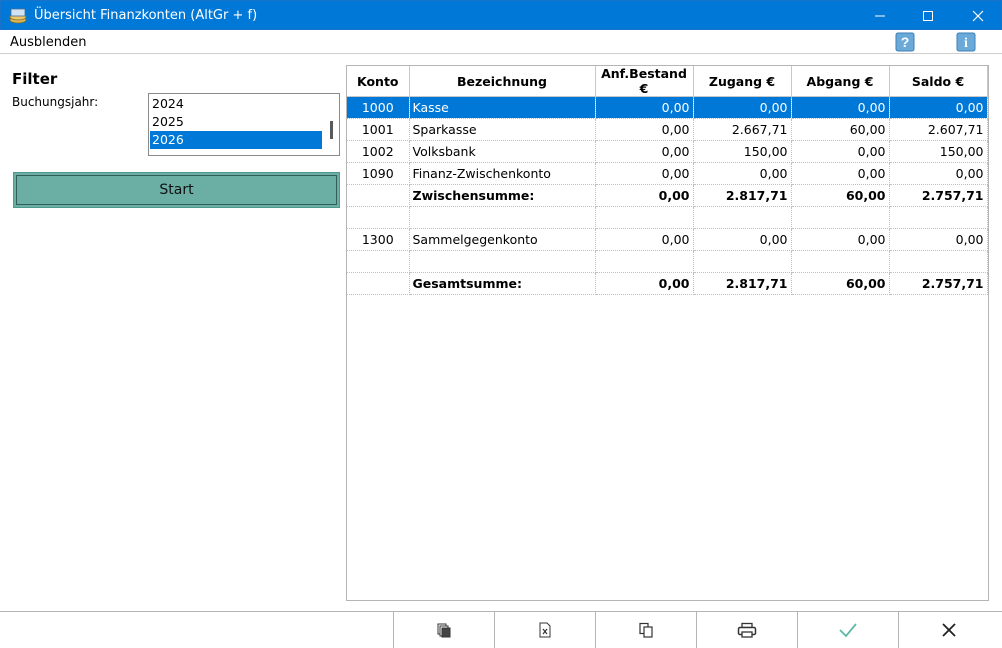 Image resolution: width=1002 pixels, height=648 pixels. Describe the element at coordinates (35, 79) in the screenshot. I see `filter-heading: Filter` at that location.